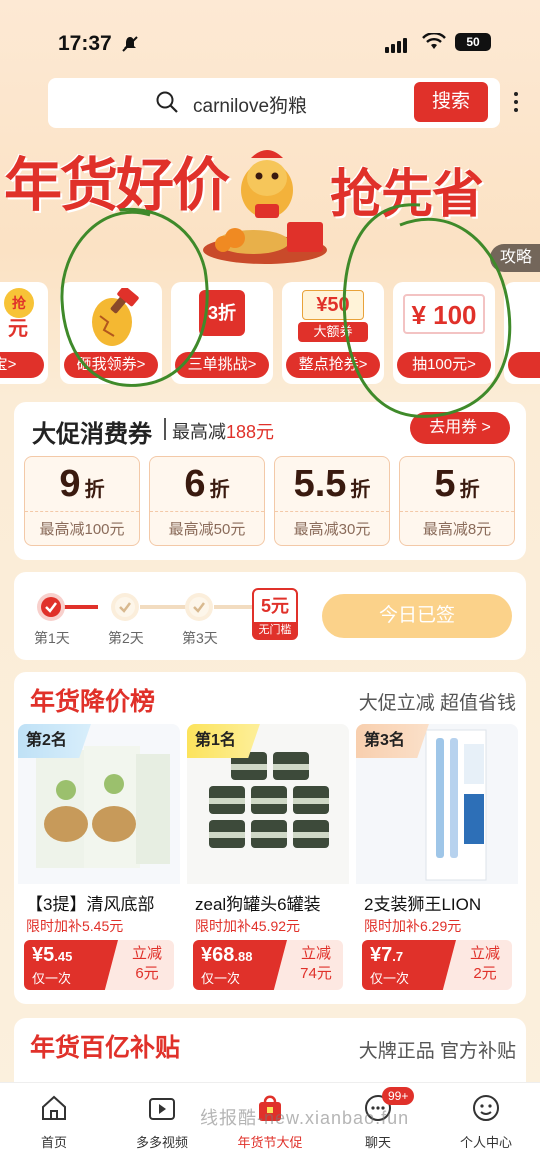 This screenshot has height=1174, width=540. I want to click on product-card: 第2名 【3提】清风底部 限时加补5.45元 ¥5.45 仅一次 立减 6元, so click(99, 860).